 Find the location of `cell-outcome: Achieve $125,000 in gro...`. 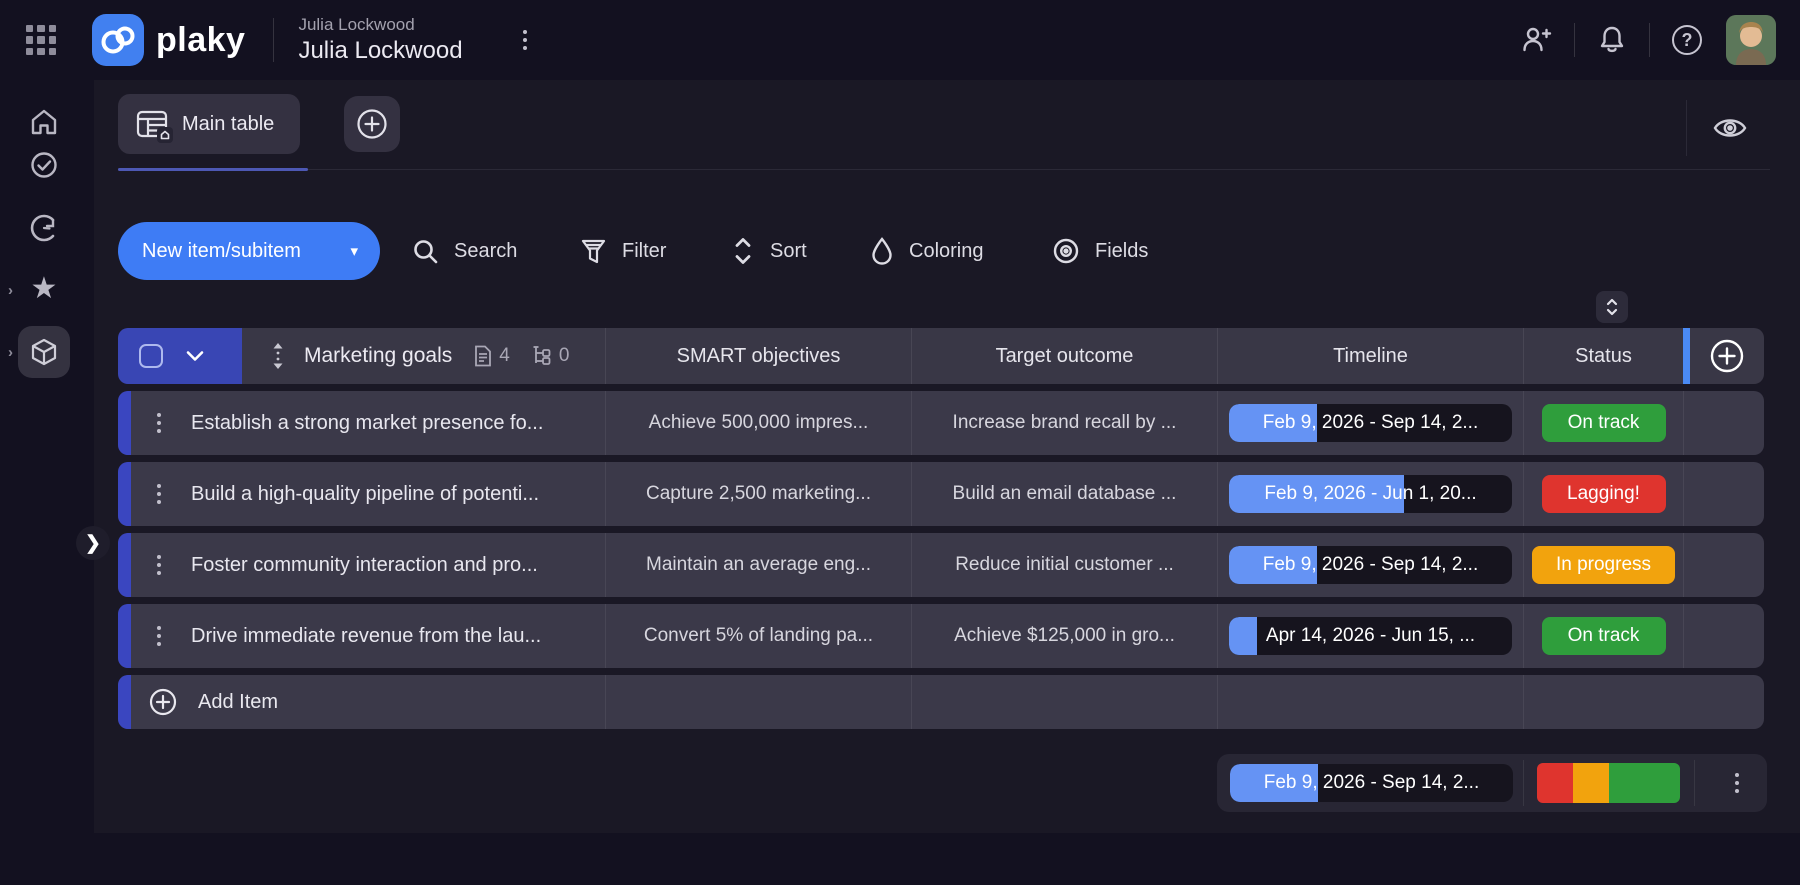

cell-outcome: Achieve $125,000 in gro... is located at coordinates (1064, 636).